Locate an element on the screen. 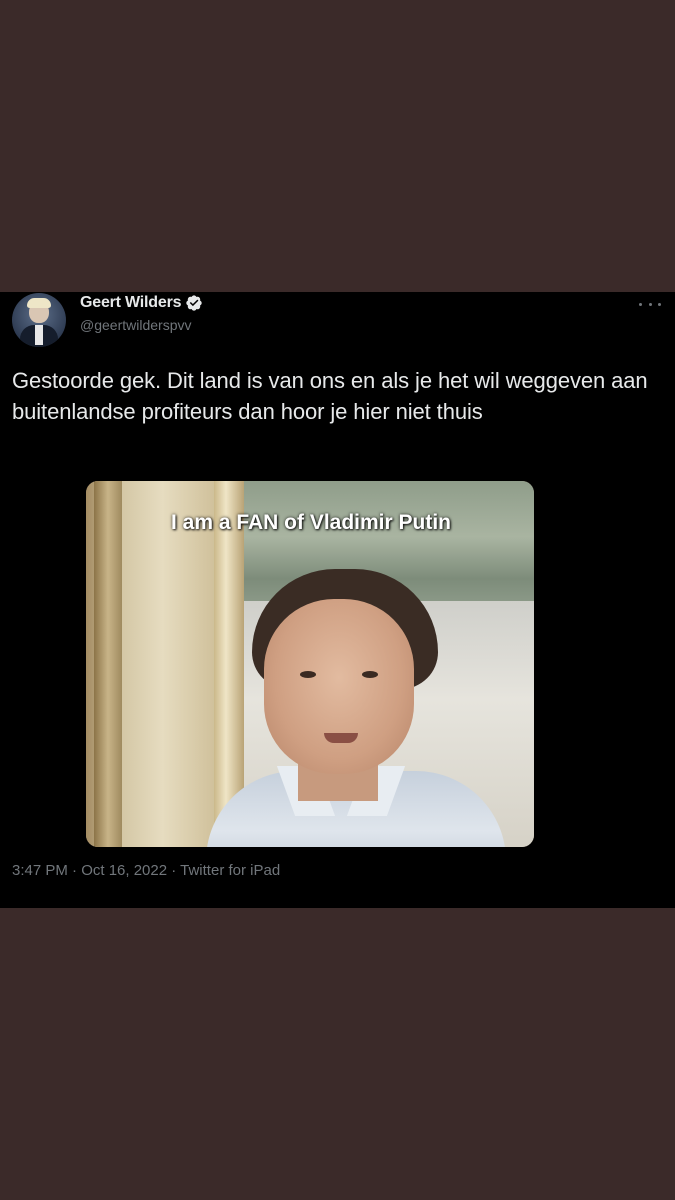 The image size is (675, 1200). handle: @geertwilderspvv is located at coordinates (135, 325).